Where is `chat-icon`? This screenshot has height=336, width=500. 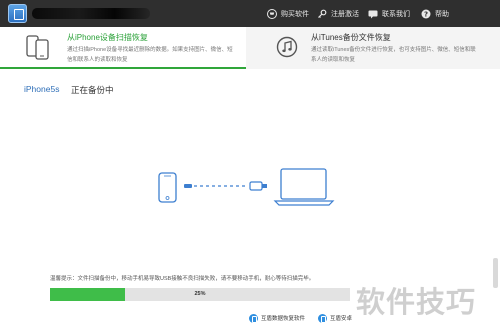
chat-icon is located at coordinates (373, 14).